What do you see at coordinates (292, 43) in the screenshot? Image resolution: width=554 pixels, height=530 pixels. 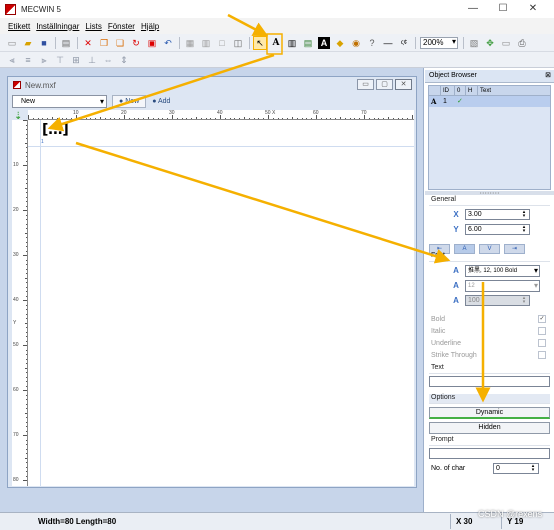 I see `barcode-tool-icon: ▥` at bounding box center [292, 43].